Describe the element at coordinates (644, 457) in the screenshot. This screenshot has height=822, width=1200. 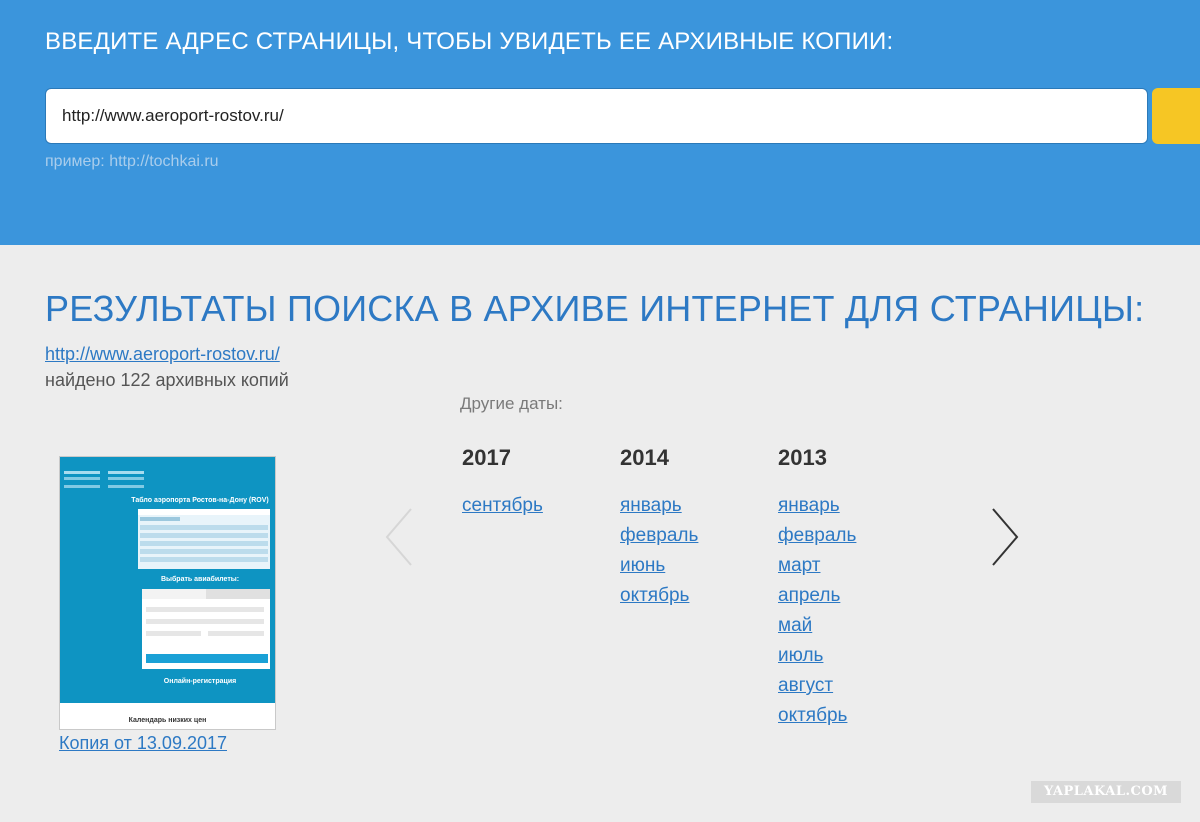
I see `year-label: 2014` at that location.